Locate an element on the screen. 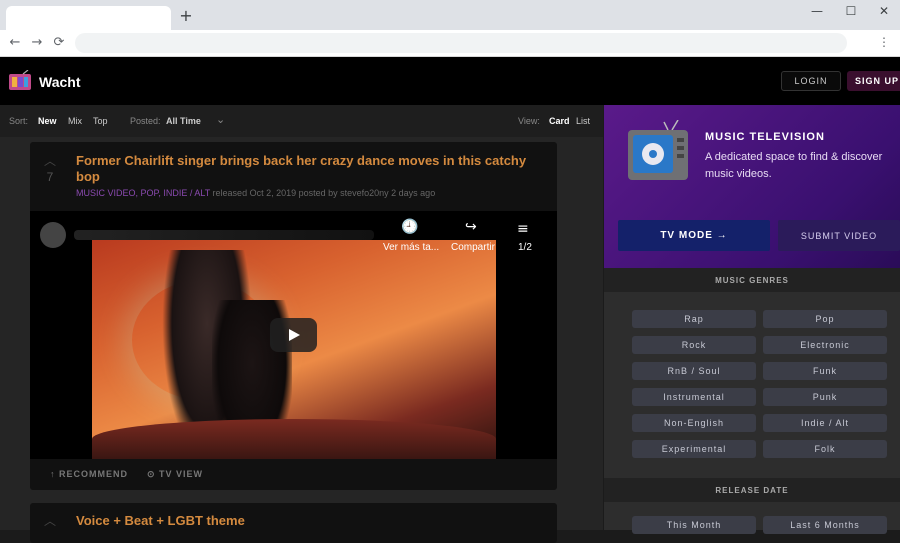  sort-mix: Mix is located at coordinates (75, 121).